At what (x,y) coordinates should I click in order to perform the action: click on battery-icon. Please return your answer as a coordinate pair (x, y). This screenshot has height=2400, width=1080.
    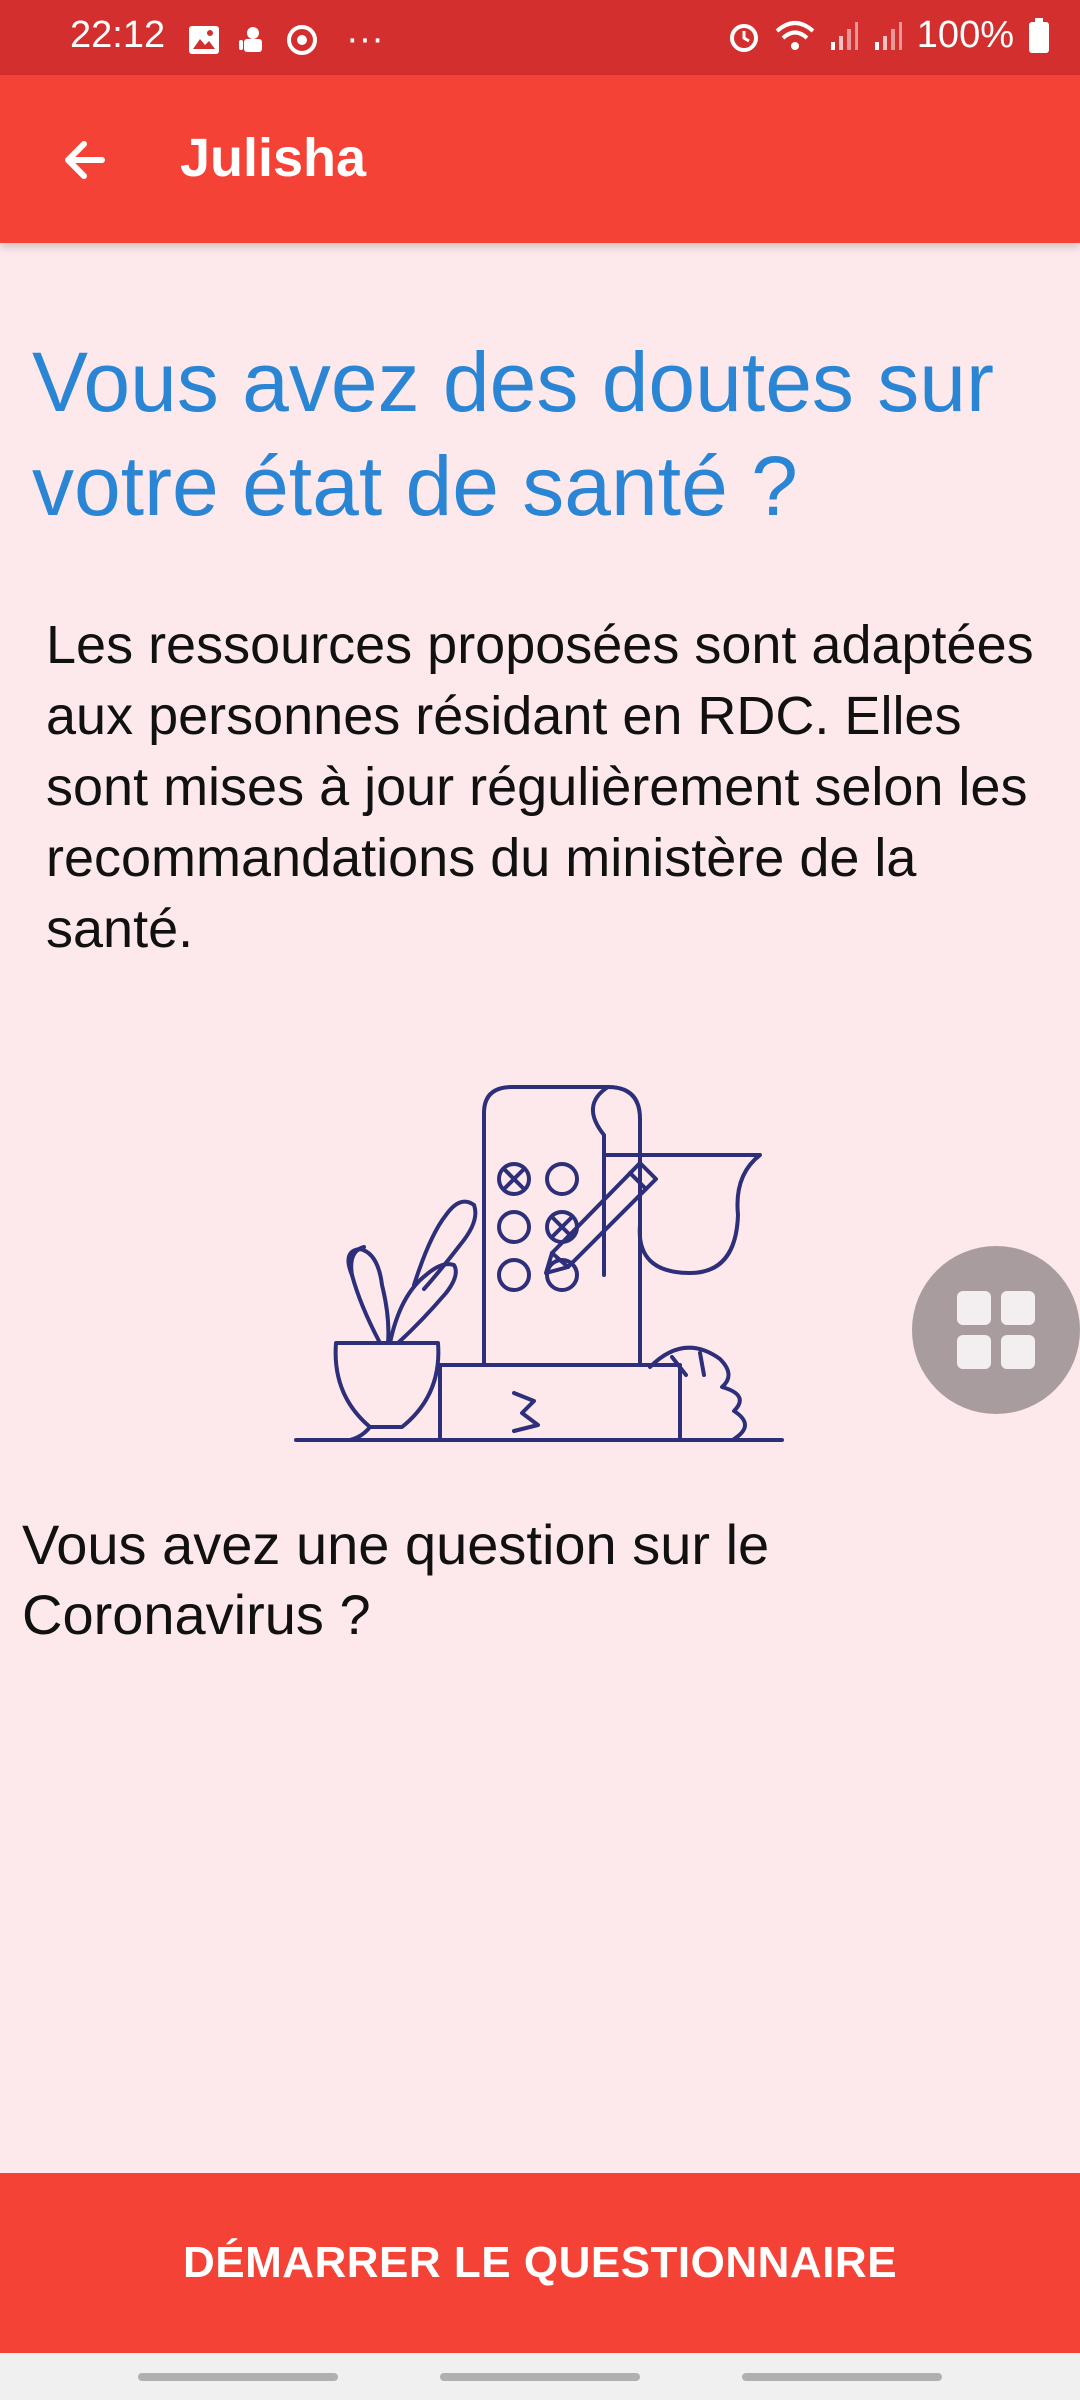
    Looking at the image, I should click on (1039, 35).